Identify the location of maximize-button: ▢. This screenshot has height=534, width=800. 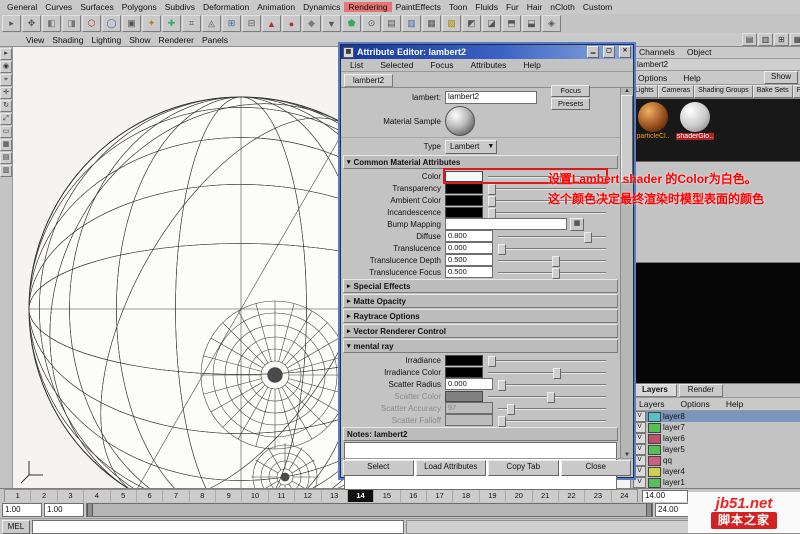
(609, 52).